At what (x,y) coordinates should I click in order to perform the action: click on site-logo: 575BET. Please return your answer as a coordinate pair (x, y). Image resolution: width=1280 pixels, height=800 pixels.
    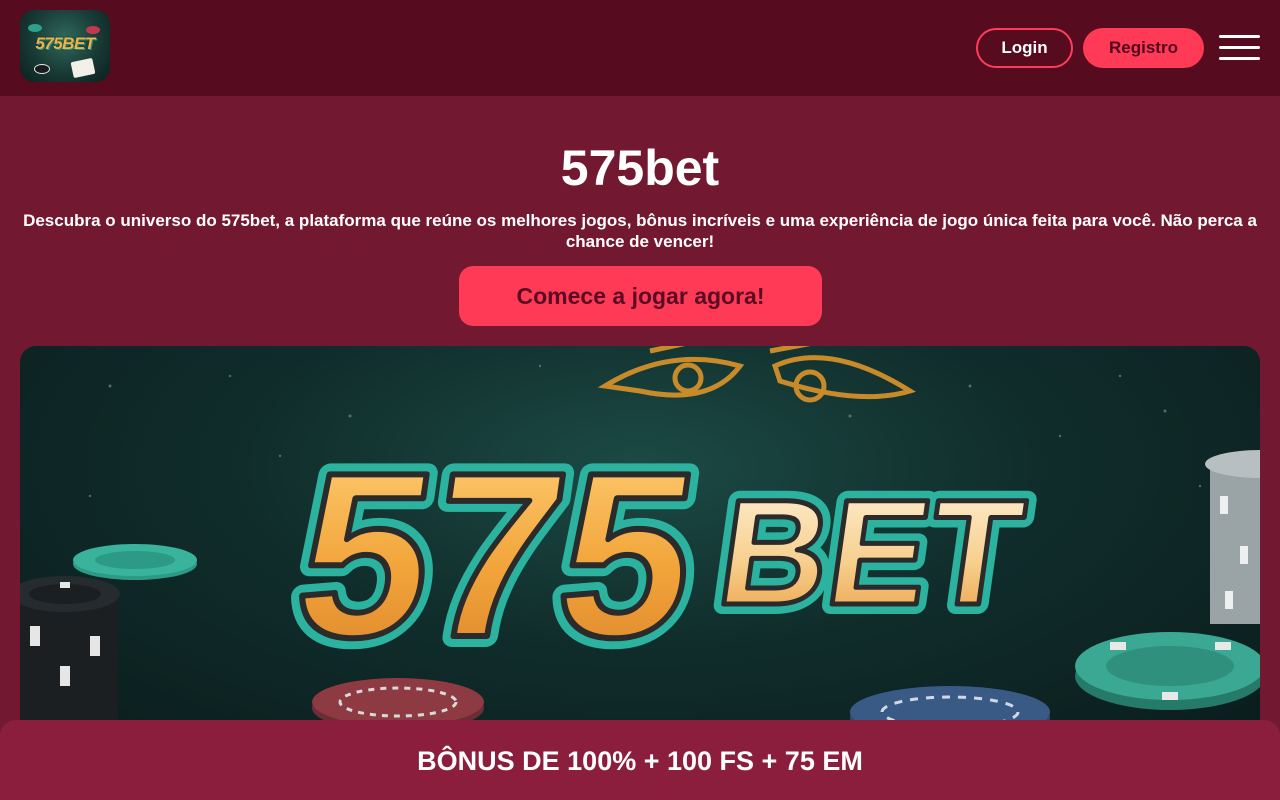
    Looking at the image, I should click on (65, 46).